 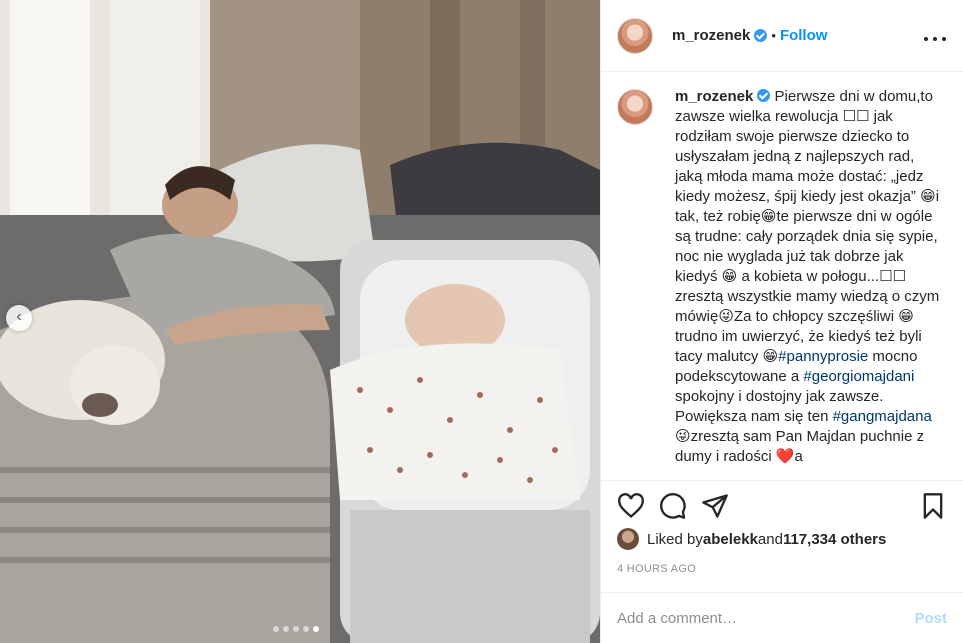 What do you see at coordinates (770, 539) in the screenshot?
I see `likes-middle: and` at bounding box center [770, 539].